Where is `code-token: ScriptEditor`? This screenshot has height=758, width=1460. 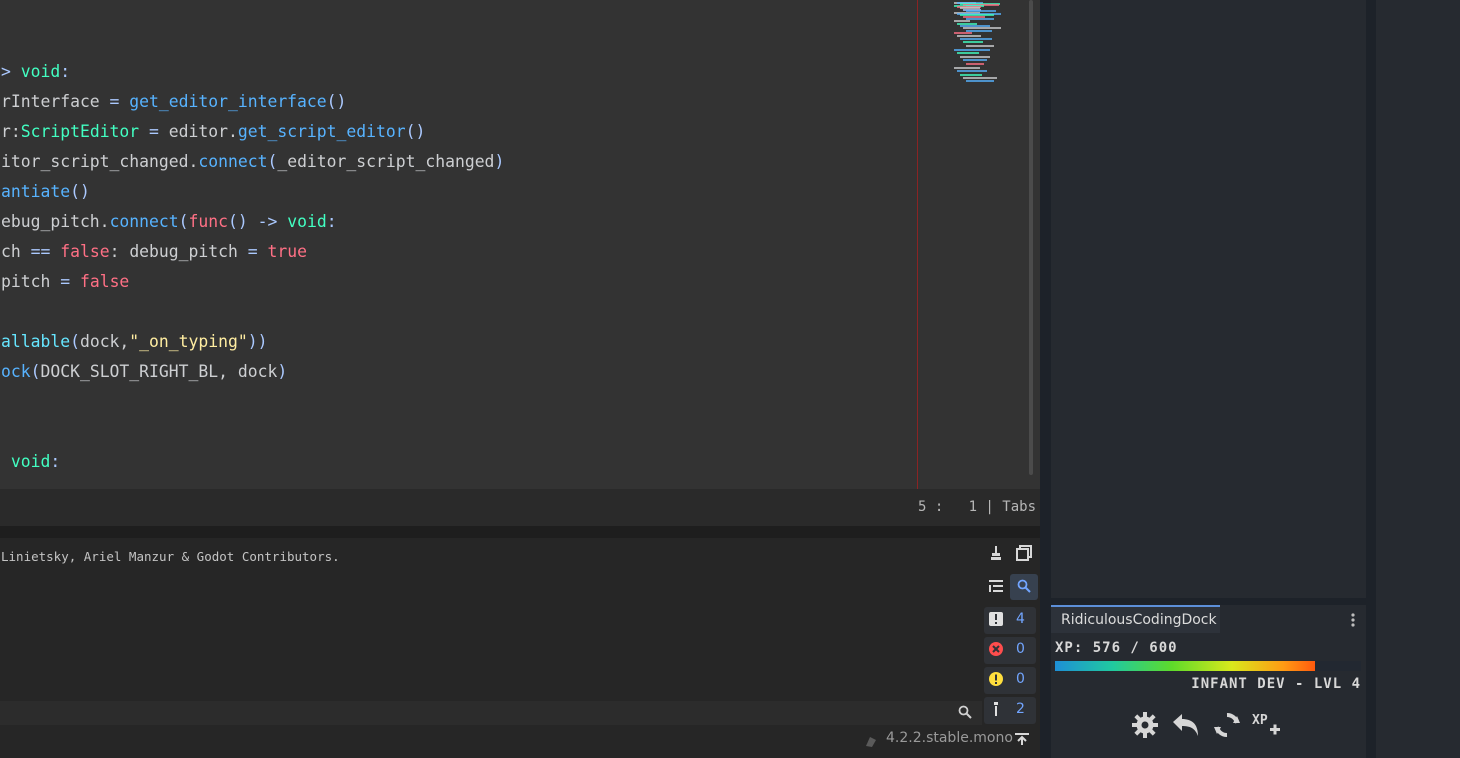
code-token: ScriptEditor is located at coordinates (80, 131).